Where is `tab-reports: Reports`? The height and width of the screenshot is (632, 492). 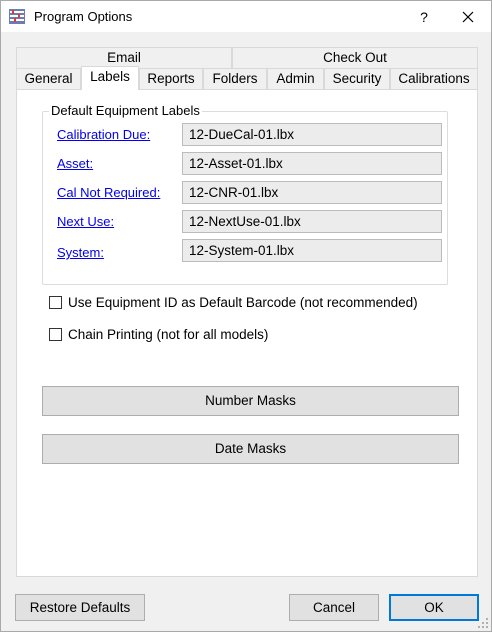 tab-reports: Reports is located at coordinates (171, 78).